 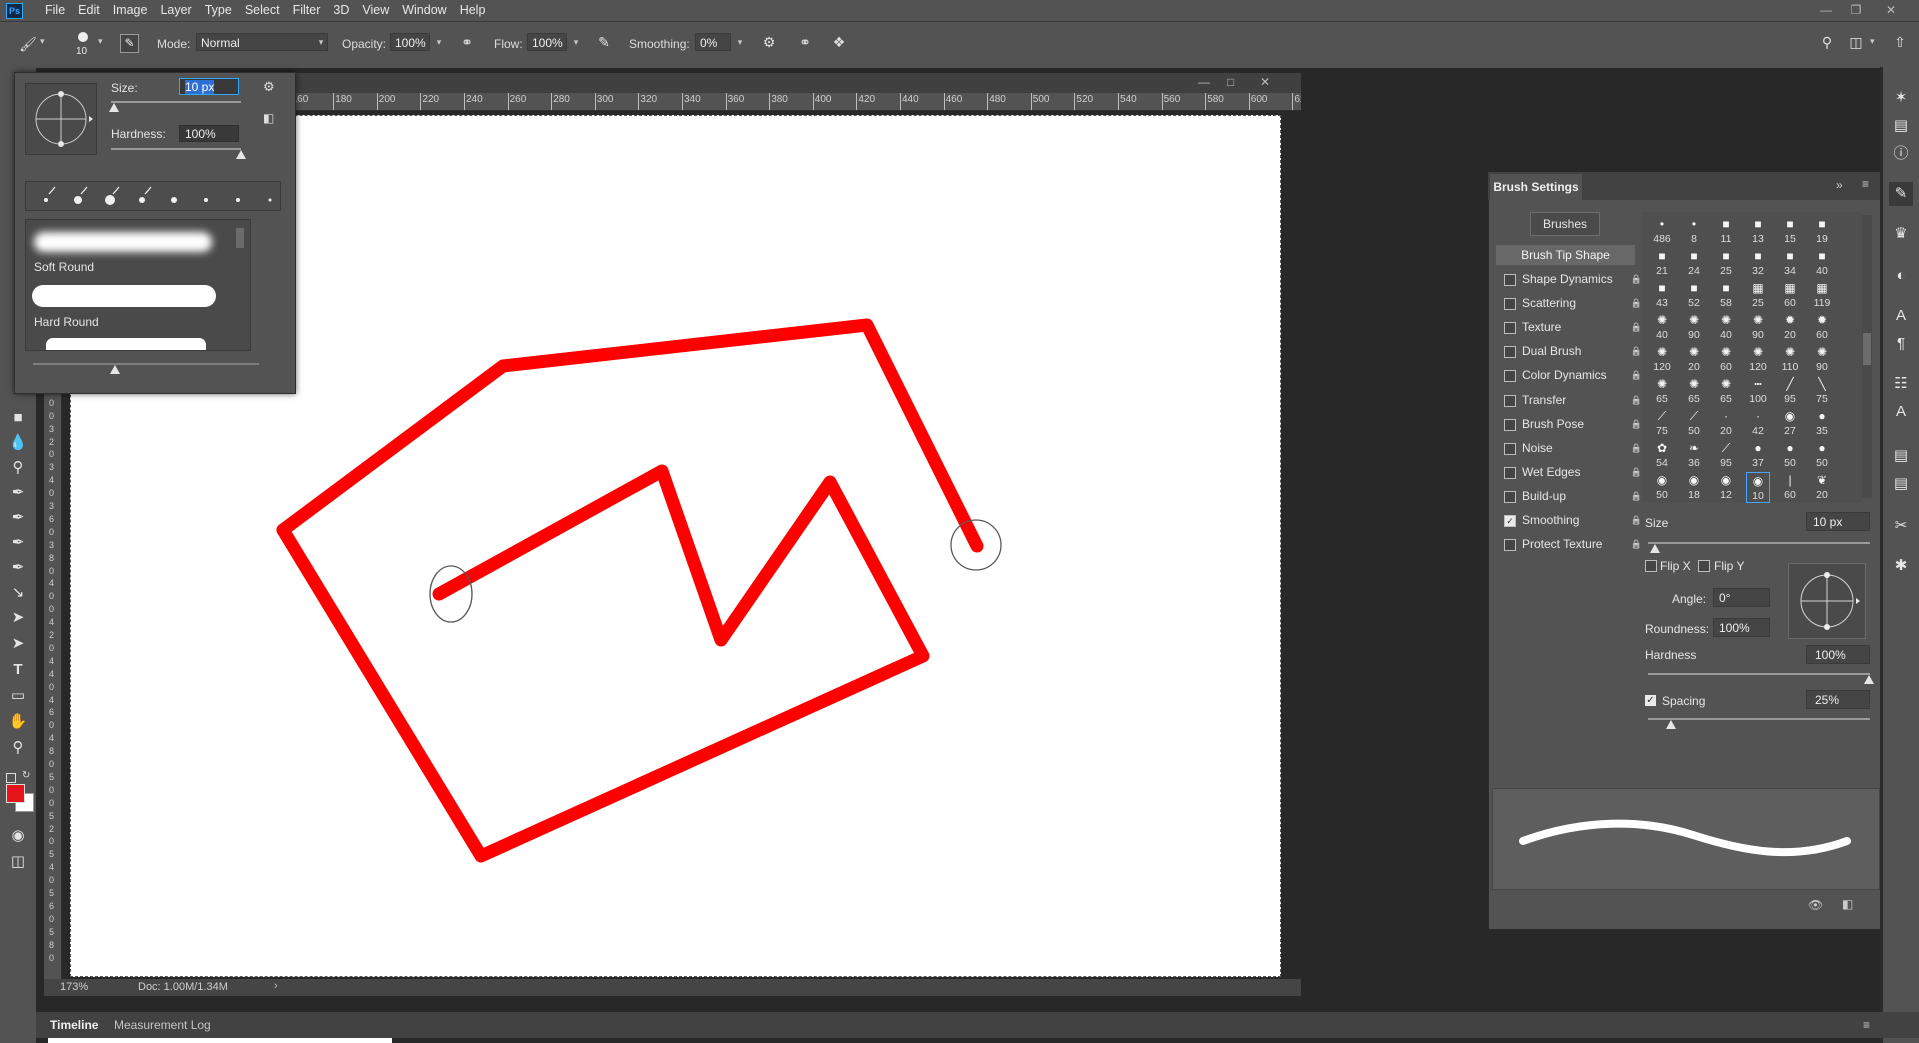 What do you see at coordinates (1759, 674) in the screenshot?
I see `bs-hardness-slider` at bounding box center [1759, 674].